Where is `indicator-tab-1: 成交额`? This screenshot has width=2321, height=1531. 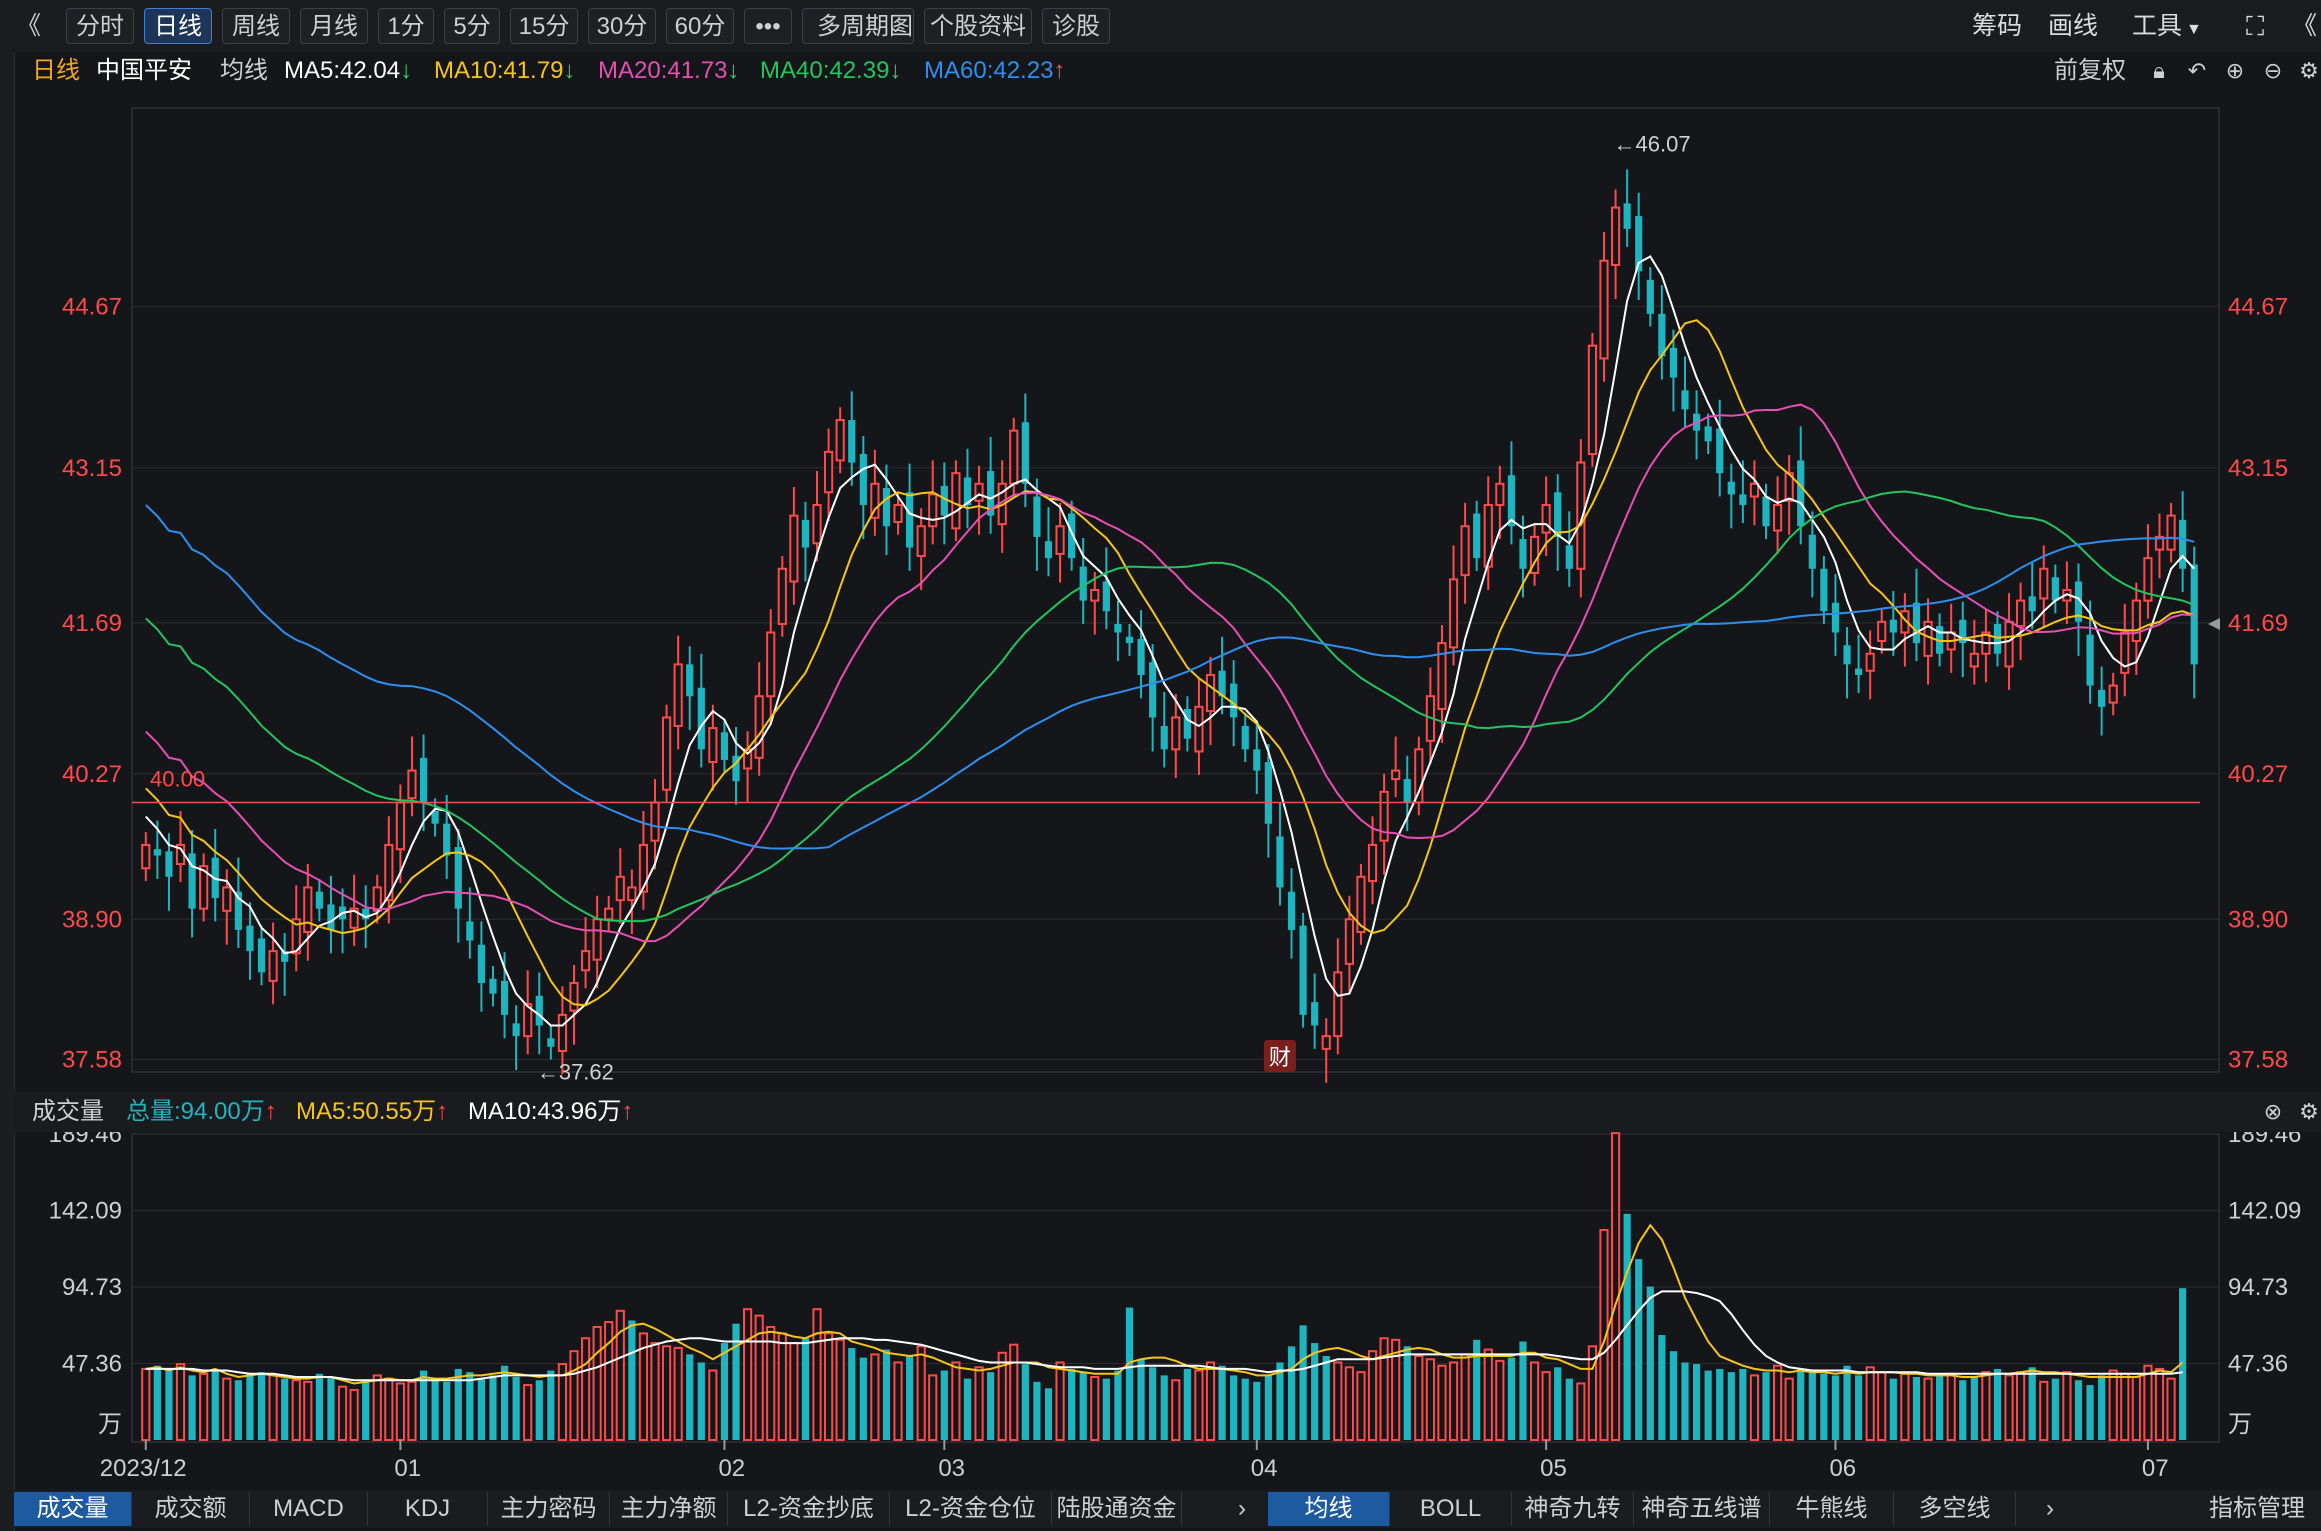 indicator-tab-1: 成交额 is located at coordinates (191, 1509).